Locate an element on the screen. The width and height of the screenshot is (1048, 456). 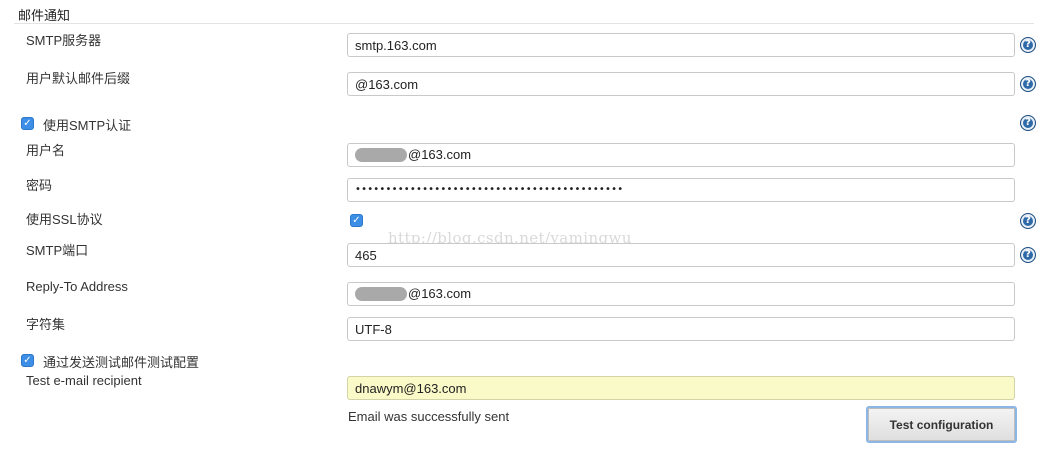
test-configuration-button: Test configuration is located at coordinates (941, 424).